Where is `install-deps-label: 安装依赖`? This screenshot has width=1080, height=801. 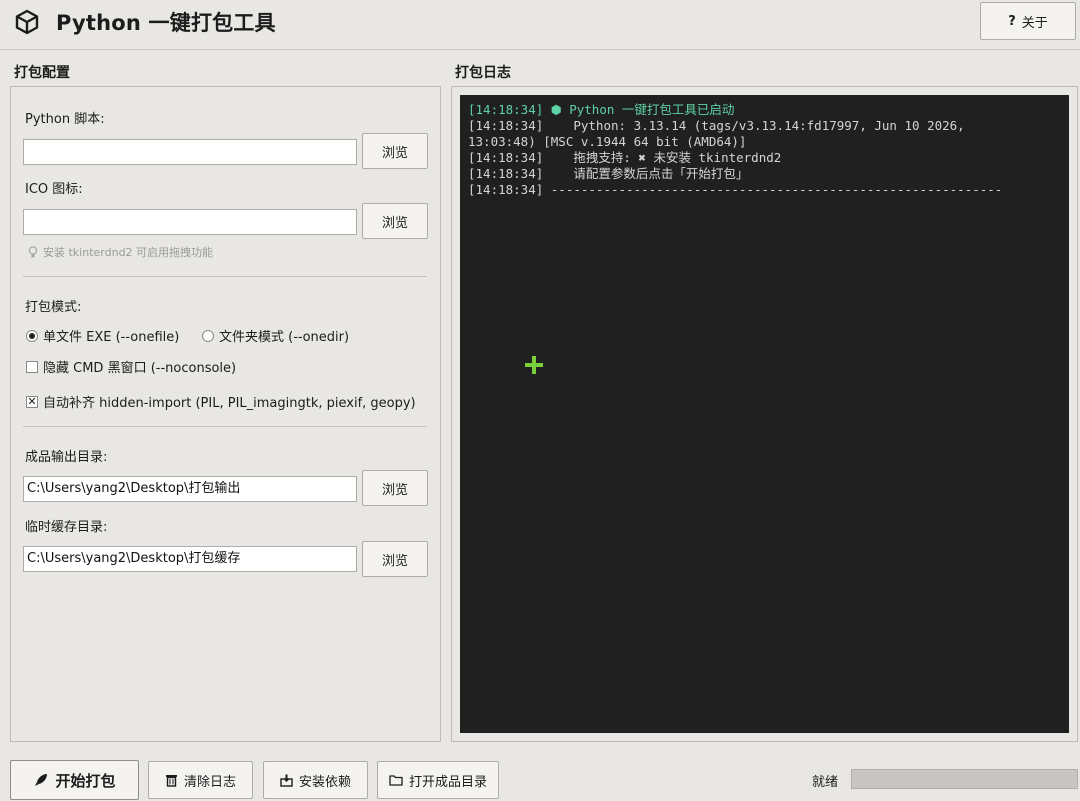 install-deps-label: 安装依赖 is located at coordinates (324, 782).